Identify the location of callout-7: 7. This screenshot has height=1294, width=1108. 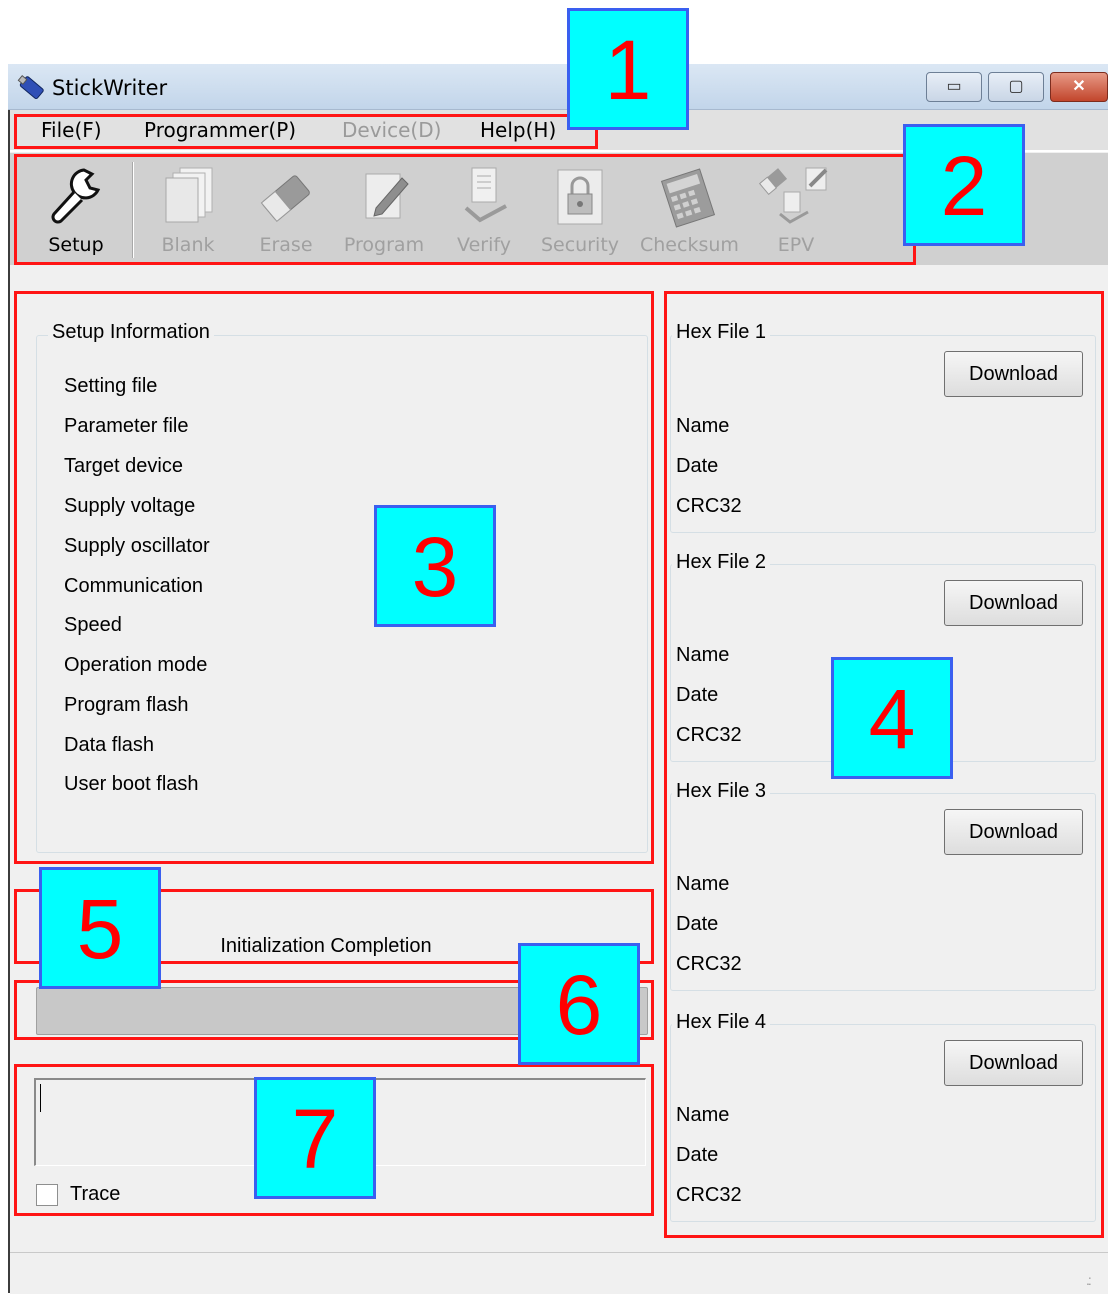
(315, 1138).